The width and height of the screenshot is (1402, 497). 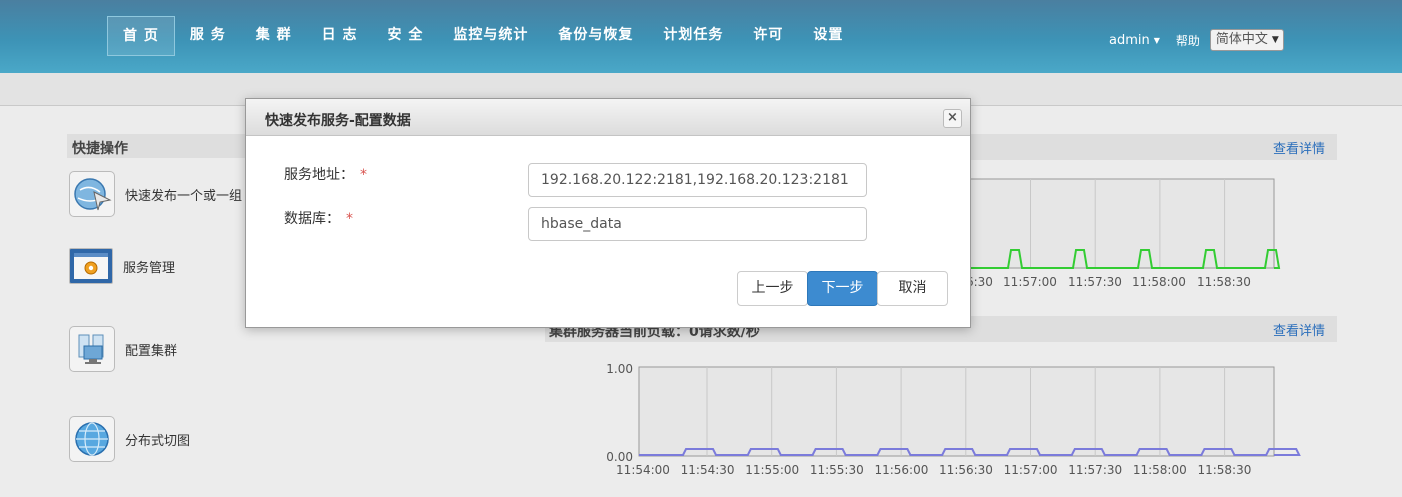 What do you see at coordinates (842, 288) in the screenshot?
I see `next-step-button: 下一步` at bounding box center [842, 288].